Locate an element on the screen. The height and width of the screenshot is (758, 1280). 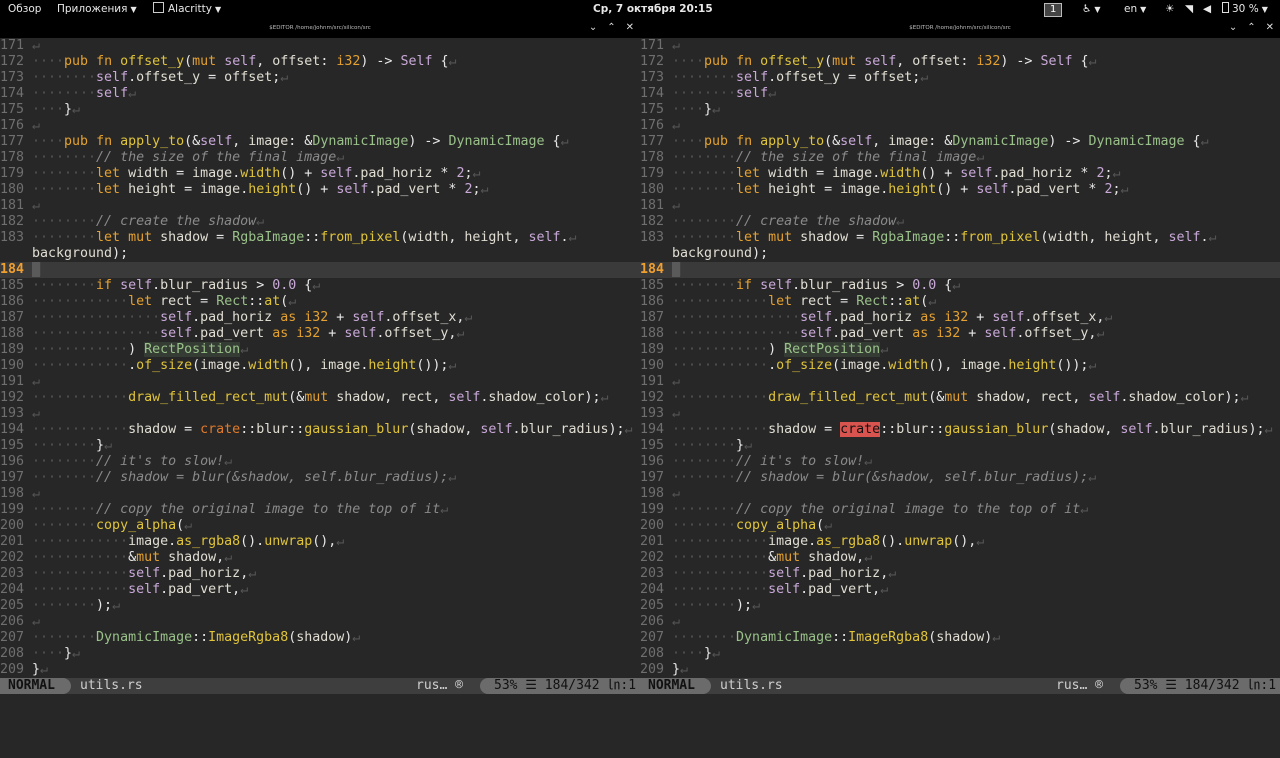
clock: Ср, 7 октября 20:15 is located at coordinates (653, 9).